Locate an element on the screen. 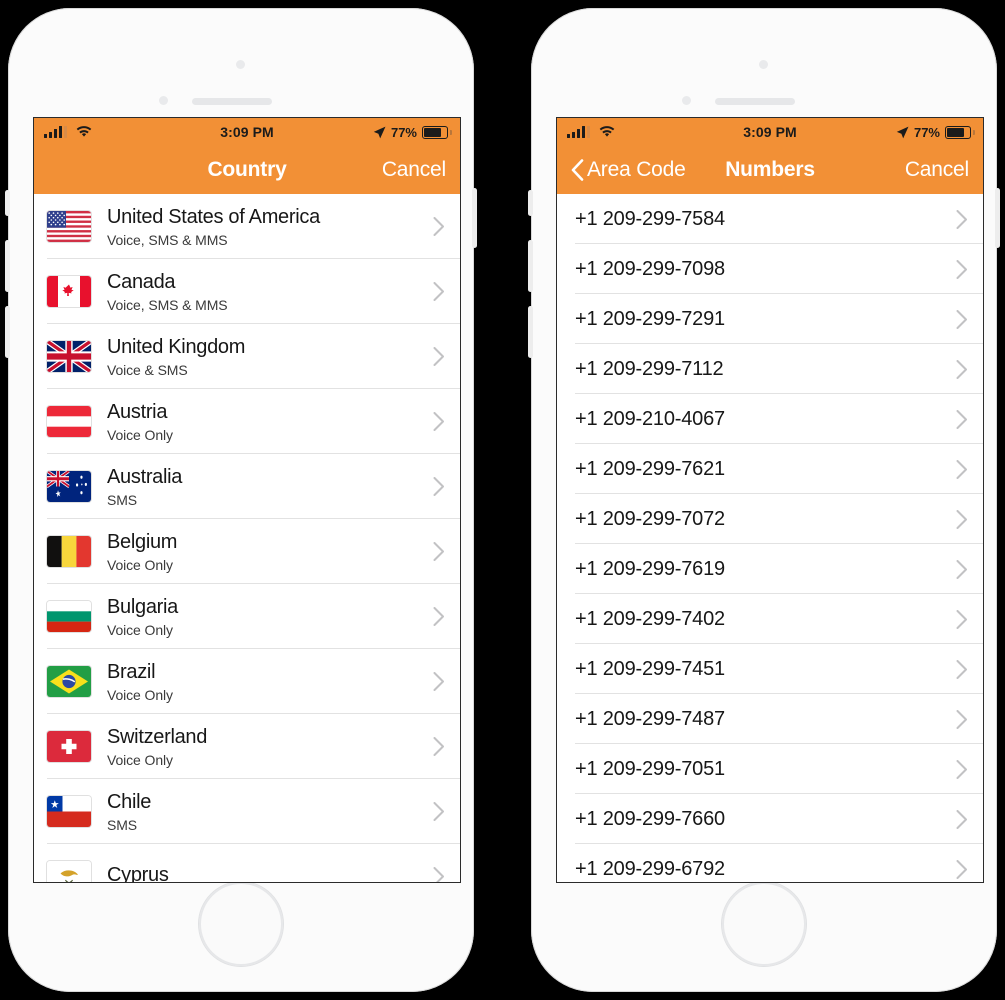  proximity-sensor-right is located at coordinates (686, 100).